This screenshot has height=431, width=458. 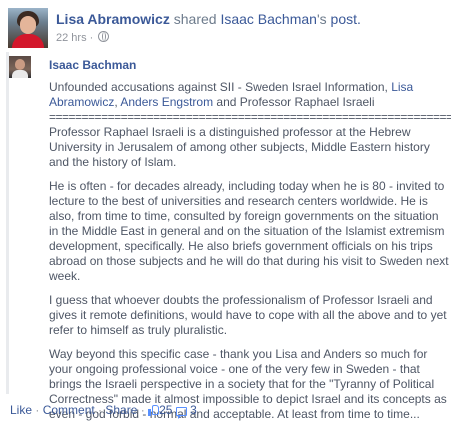 What do you see at coordinates (20, 64) in the screenshot?
I see `avatar-head` at bounding box center [20, 64].